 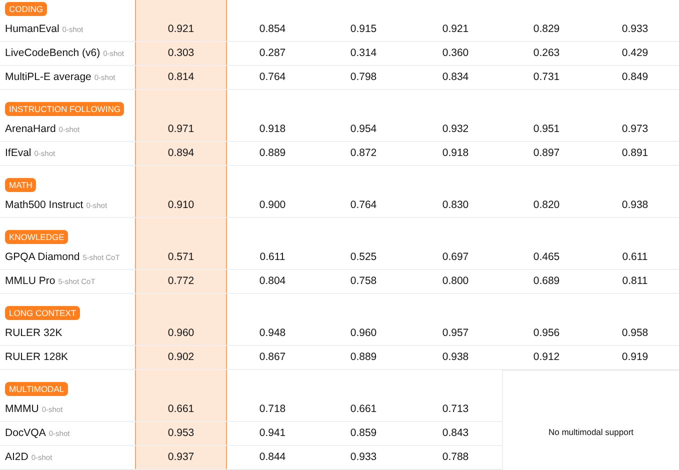 I want to click on table-cell-text: 0.941, so click(x=272, y=433).